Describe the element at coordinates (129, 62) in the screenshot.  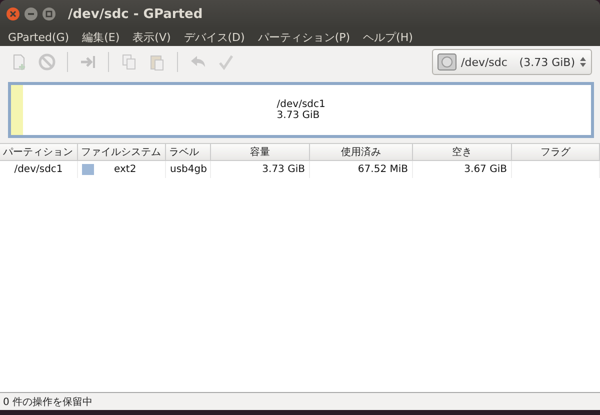
I see `copy-icon` at that location.